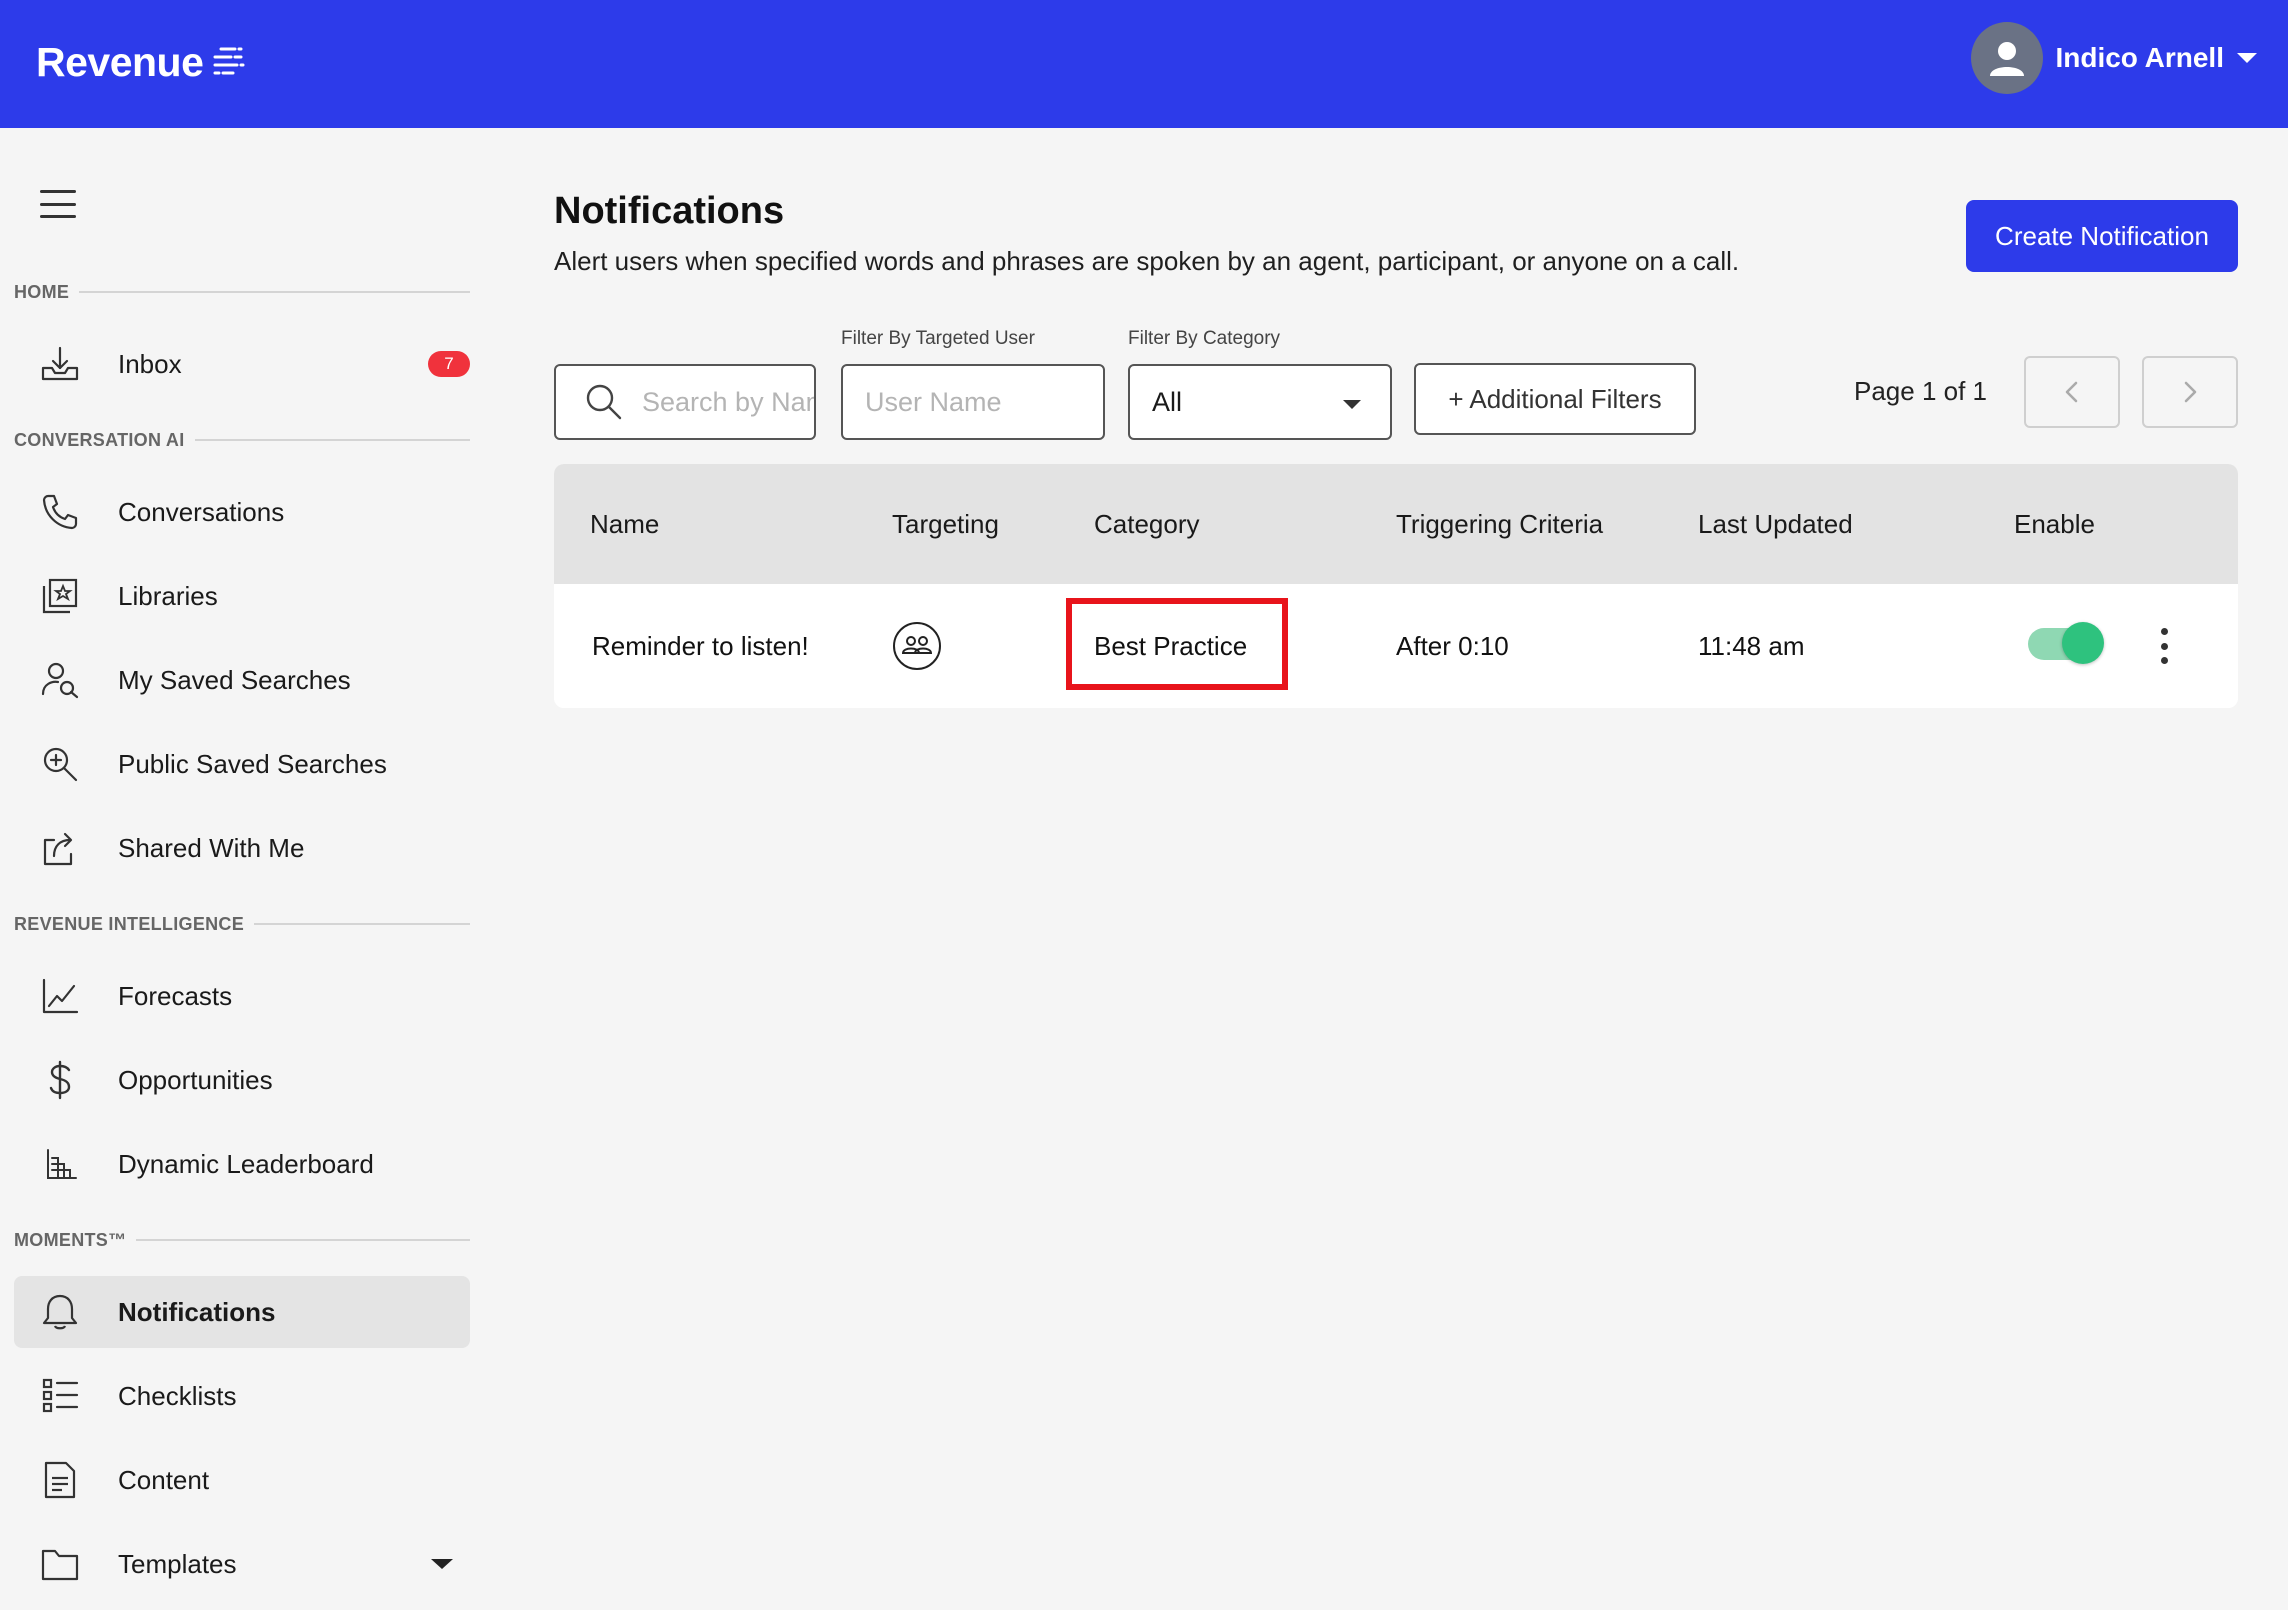 This screenshot has height=1610, width=2288. I want to click on user-menu: Indico Arnell, so click(2114, 58).